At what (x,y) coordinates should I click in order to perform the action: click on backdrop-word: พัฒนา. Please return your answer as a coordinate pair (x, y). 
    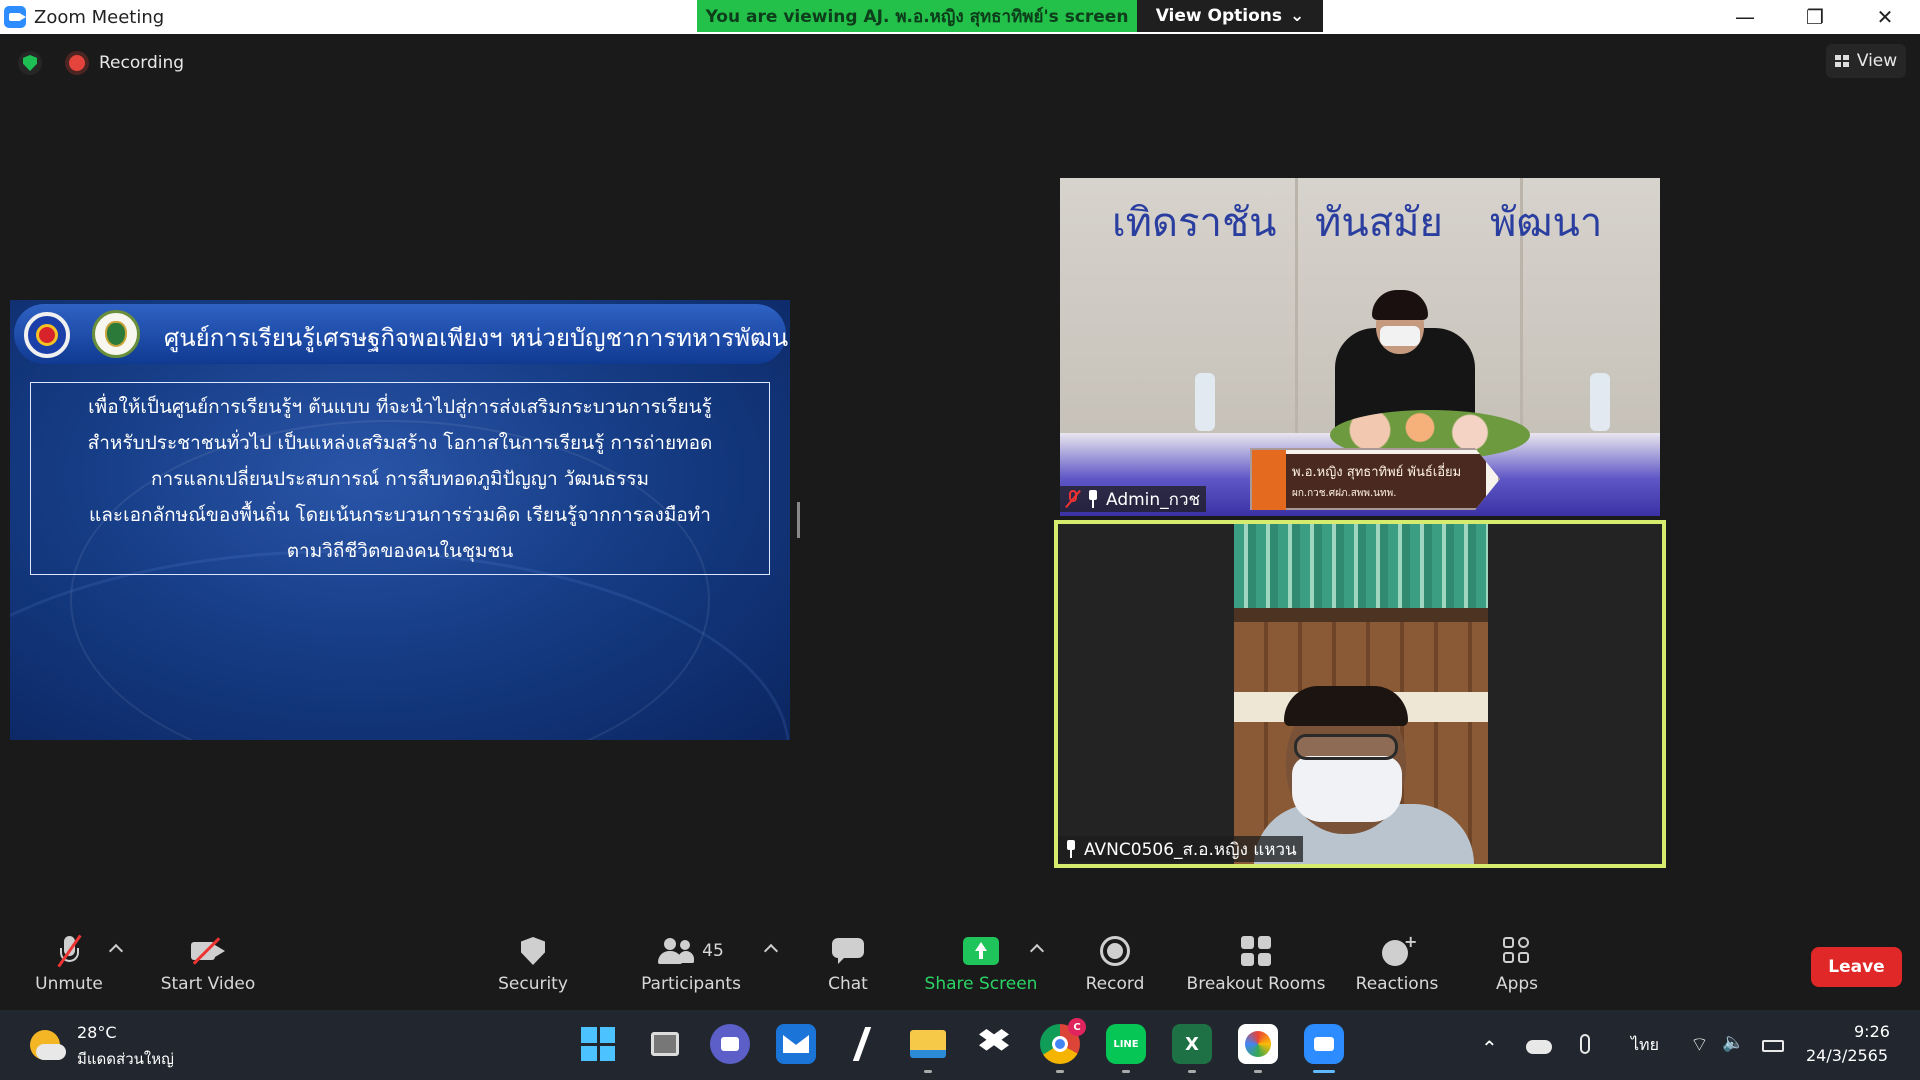
    Looking at the image, I should click on (1546, 223).